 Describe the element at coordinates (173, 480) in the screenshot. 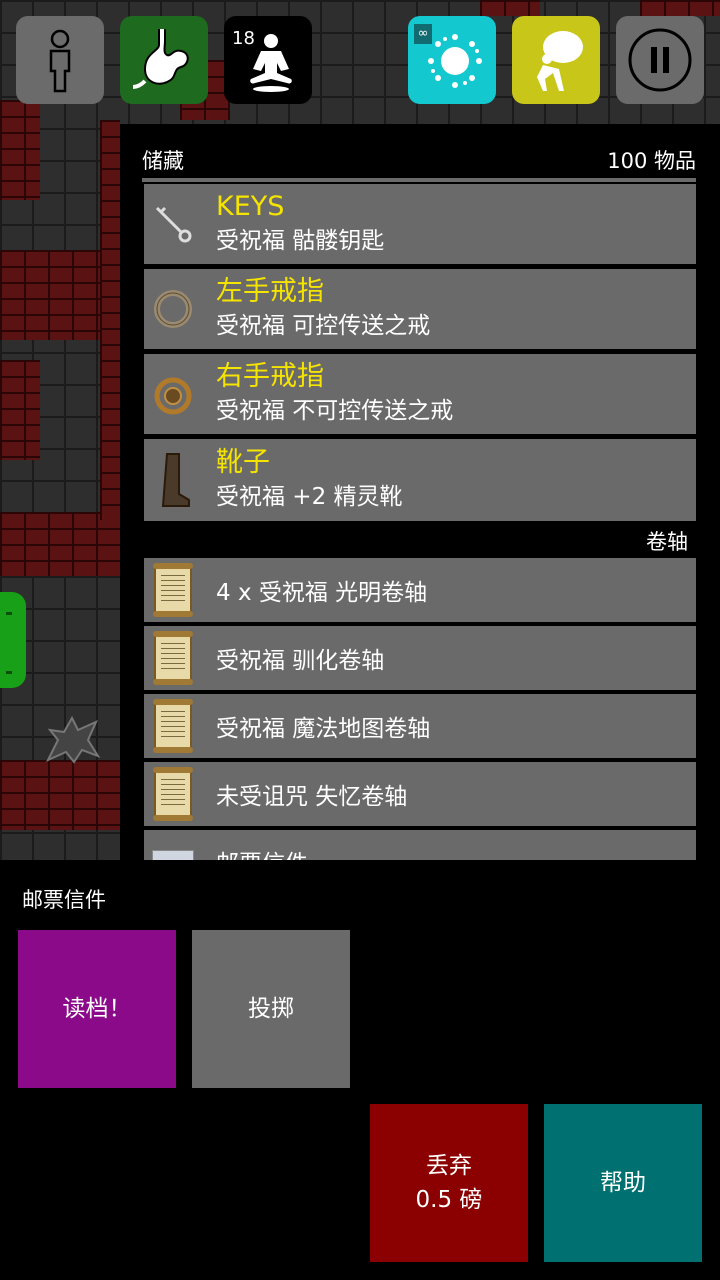

I see `boot-icon` at that location.